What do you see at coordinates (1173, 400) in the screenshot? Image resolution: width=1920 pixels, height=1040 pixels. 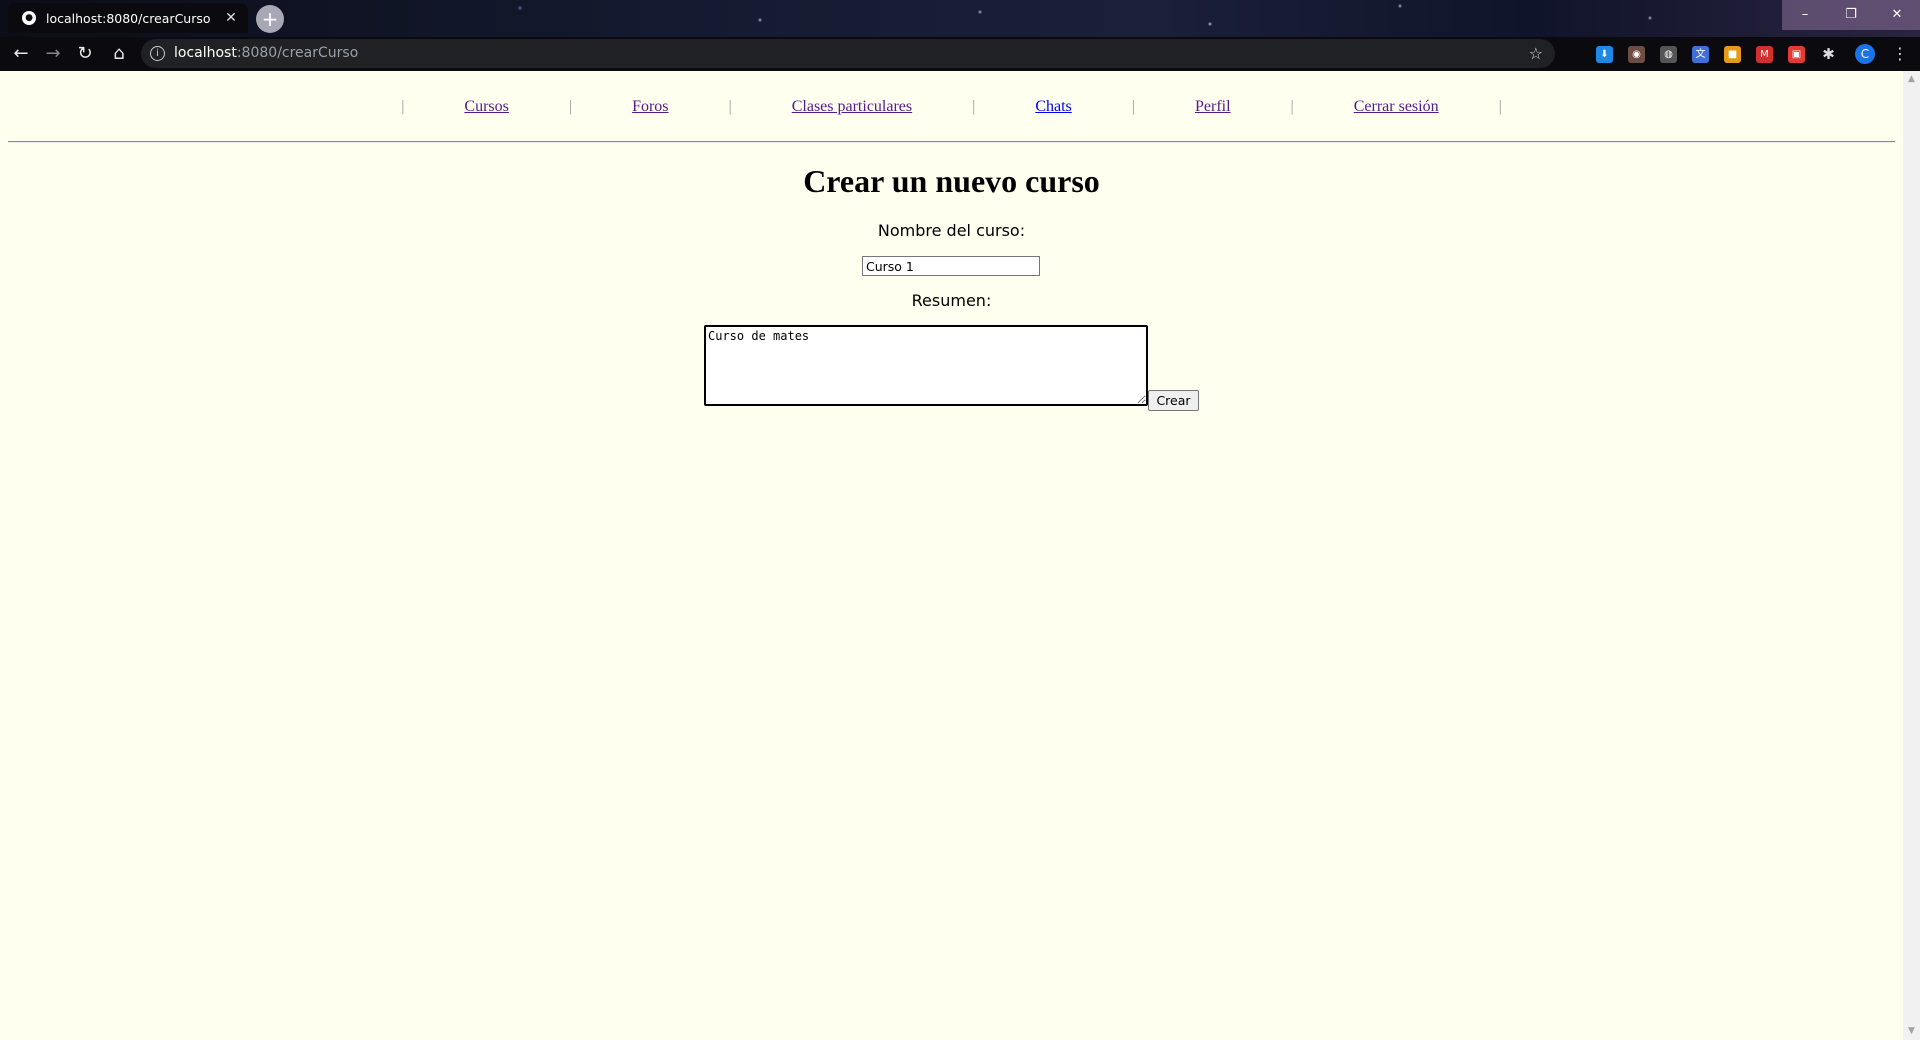 I see `create-button: Crear` at bounding box center [1173, 400].